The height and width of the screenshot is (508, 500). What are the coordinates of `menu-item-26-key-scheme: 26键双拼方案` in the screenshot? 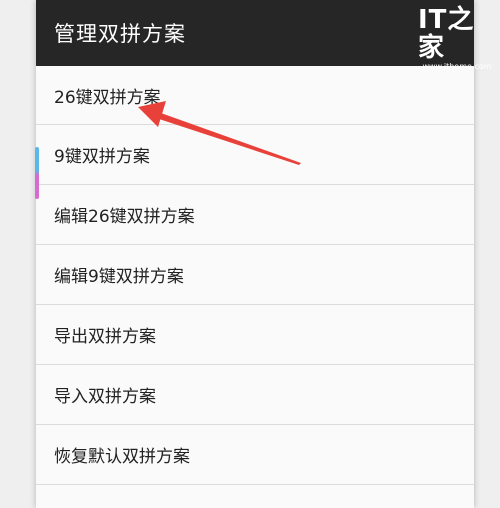 It's located at (255, 95).